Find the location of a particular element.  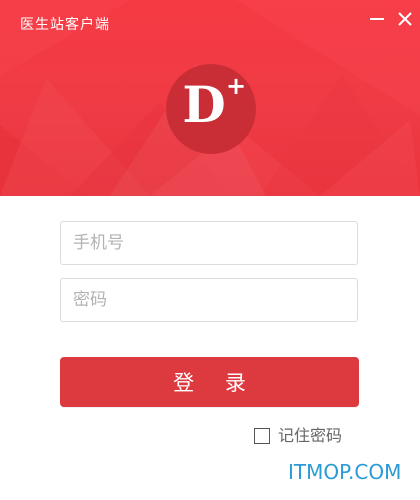

phone-input is located at coordinates (209, 243).